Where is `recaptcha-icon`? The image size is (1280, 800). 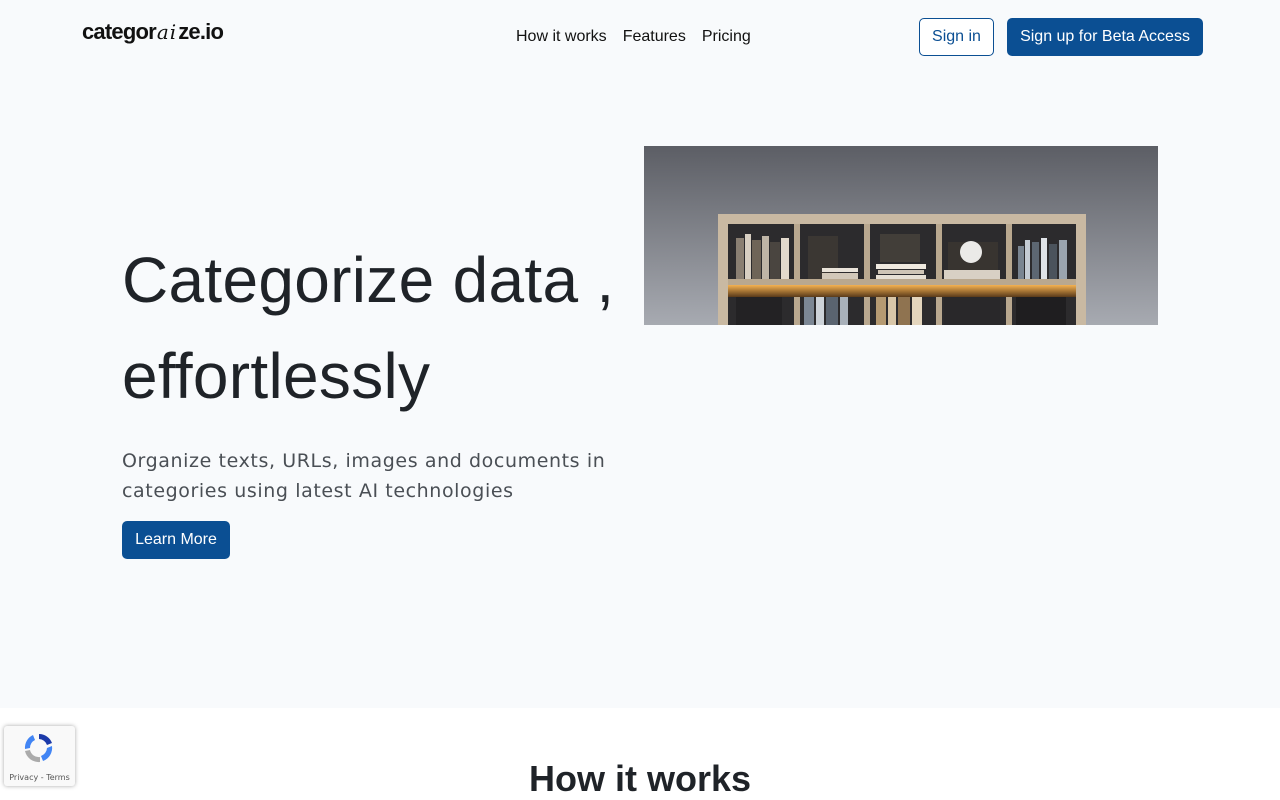
recaptcha-icon is located at coordinates (38, 748).